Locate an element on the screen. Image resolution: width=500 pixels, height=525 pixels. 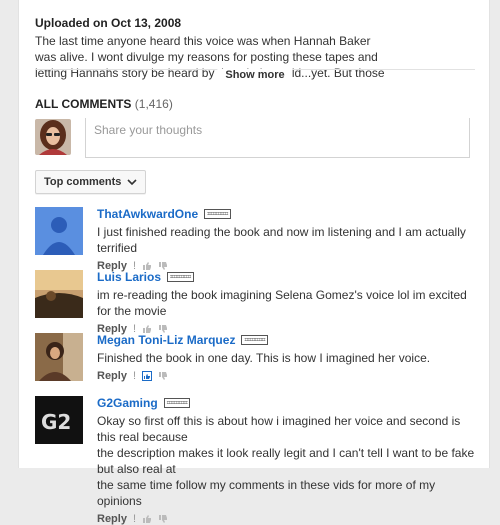
comment-author: ThatAwkwardOne is located at coordinates (147, 214).